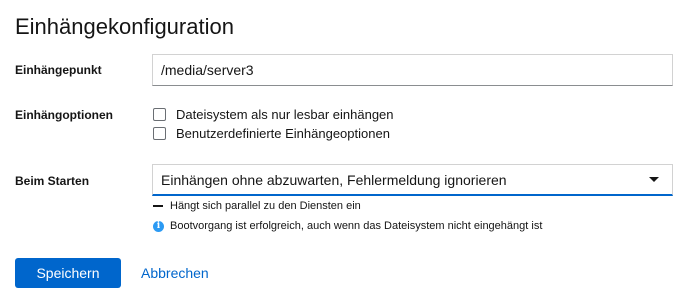 The image size is (690, 305). I want to click on caret-down-icon, so click(654, 179).